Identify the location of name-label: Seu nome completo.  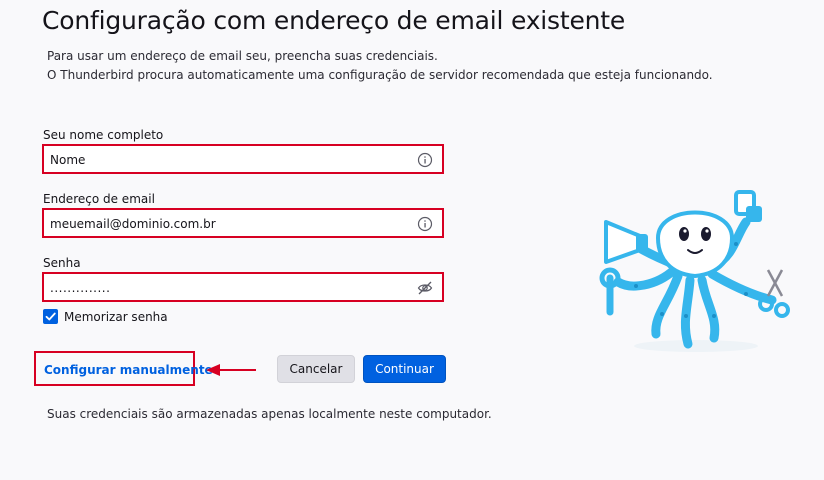
(103, 135).